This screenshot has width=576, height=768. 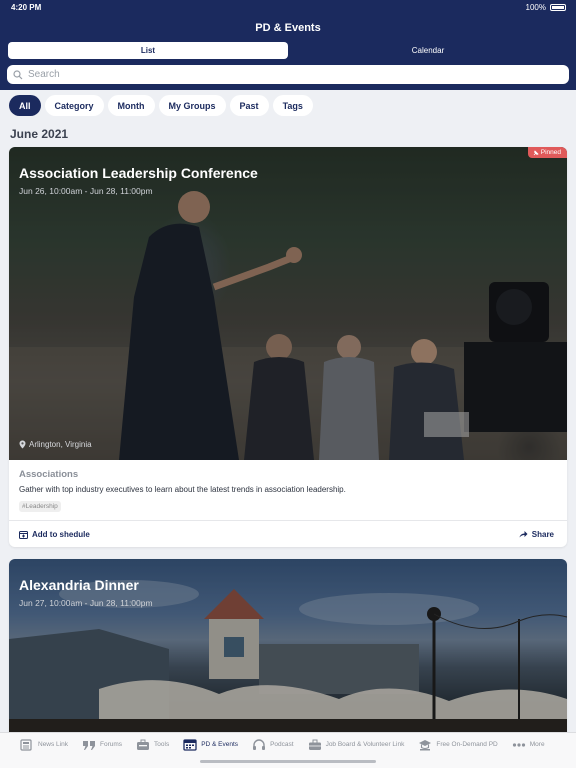 I want to click on event-location: Arlington, Virginia, so click(x=55, y=444).